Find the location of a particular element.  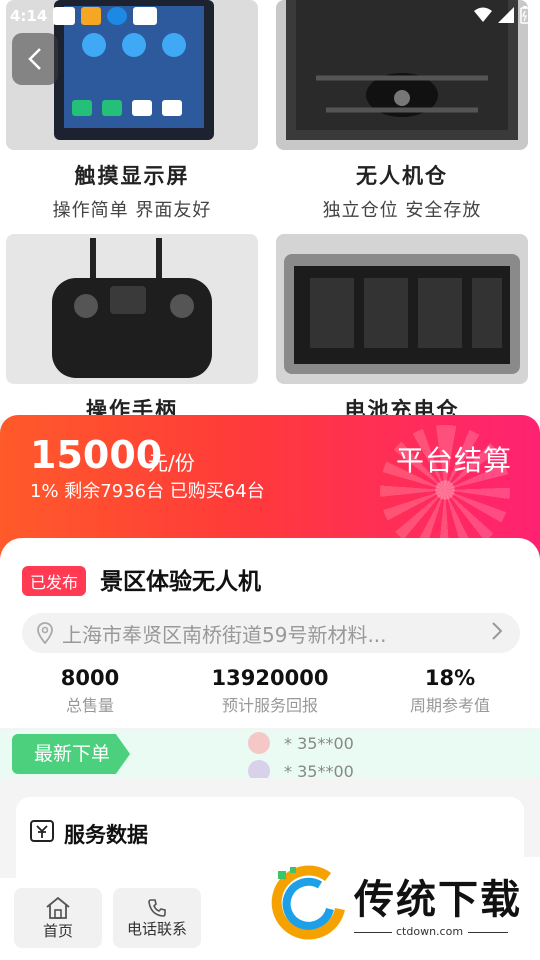

stats-row: 8000 总售量 13920000 预计服务回报 18% 周期参考值 is located at coordinates (270, 691).